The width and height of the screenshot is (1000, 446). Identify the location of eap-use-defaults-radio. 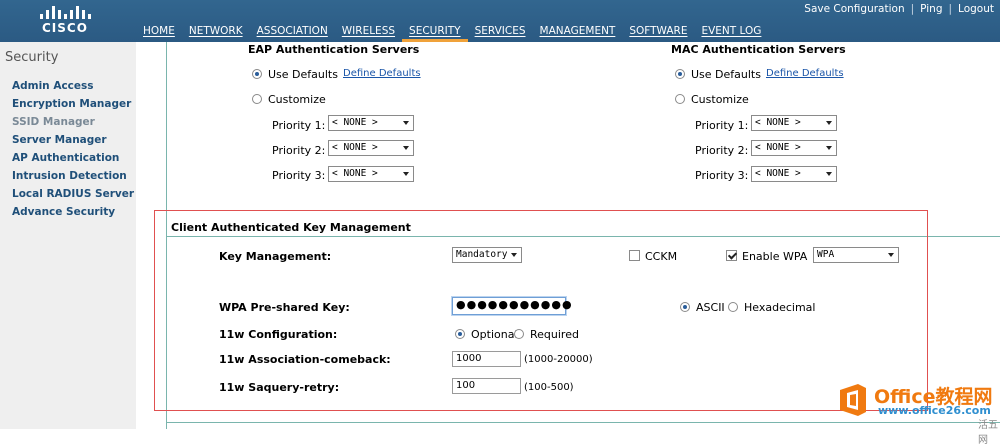
(257, 74).